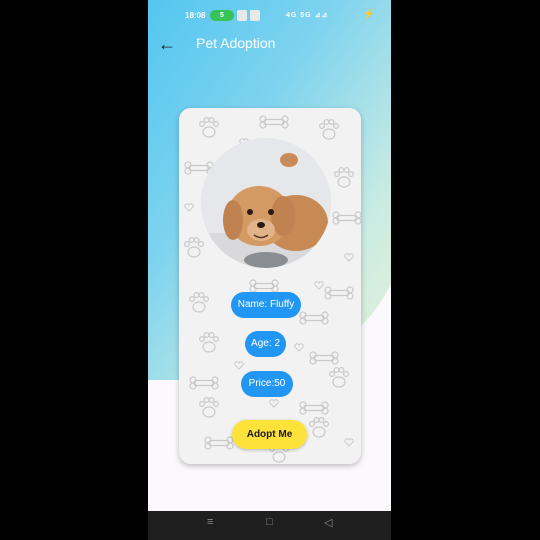 The width and height of the screenshot is (540, 540). Describe the element at coordinates (269, 522) in the screenshot. I see `home-icon: □` at that location.